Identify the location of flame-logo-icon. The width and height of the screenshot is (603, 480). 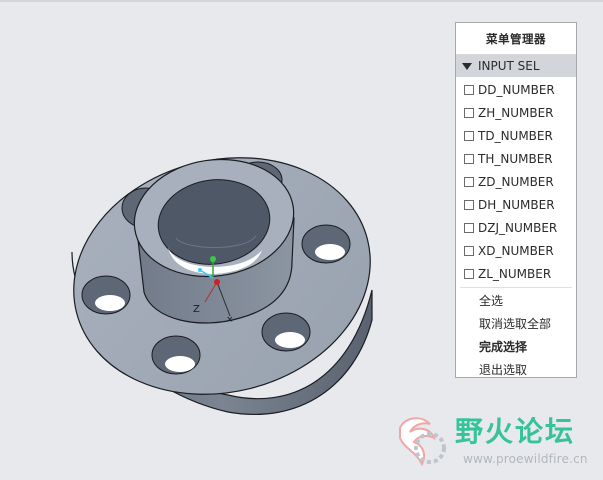
(422, 442).